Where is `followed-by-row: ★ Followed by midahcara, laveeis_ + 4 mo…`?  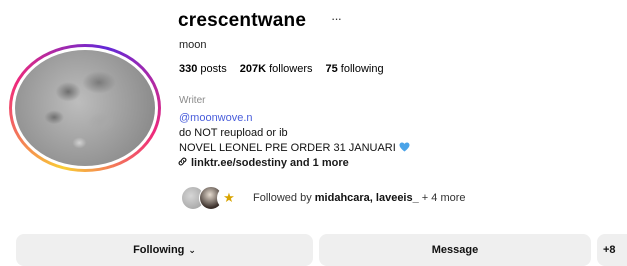
followed-by-row: ★ Followed by midahcara, laveeis_ + 4 mo… is located at coordinates (323, 198).